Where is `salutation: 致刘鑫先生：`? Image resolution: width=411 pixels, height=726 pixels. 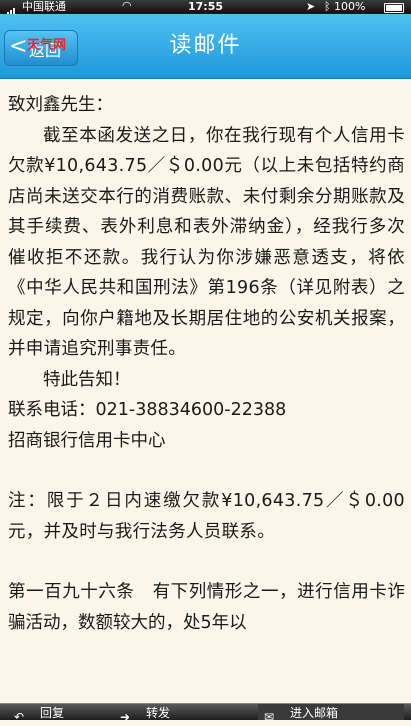 salutation: 致刘鑫先生： is located at coordinates (60, 105).